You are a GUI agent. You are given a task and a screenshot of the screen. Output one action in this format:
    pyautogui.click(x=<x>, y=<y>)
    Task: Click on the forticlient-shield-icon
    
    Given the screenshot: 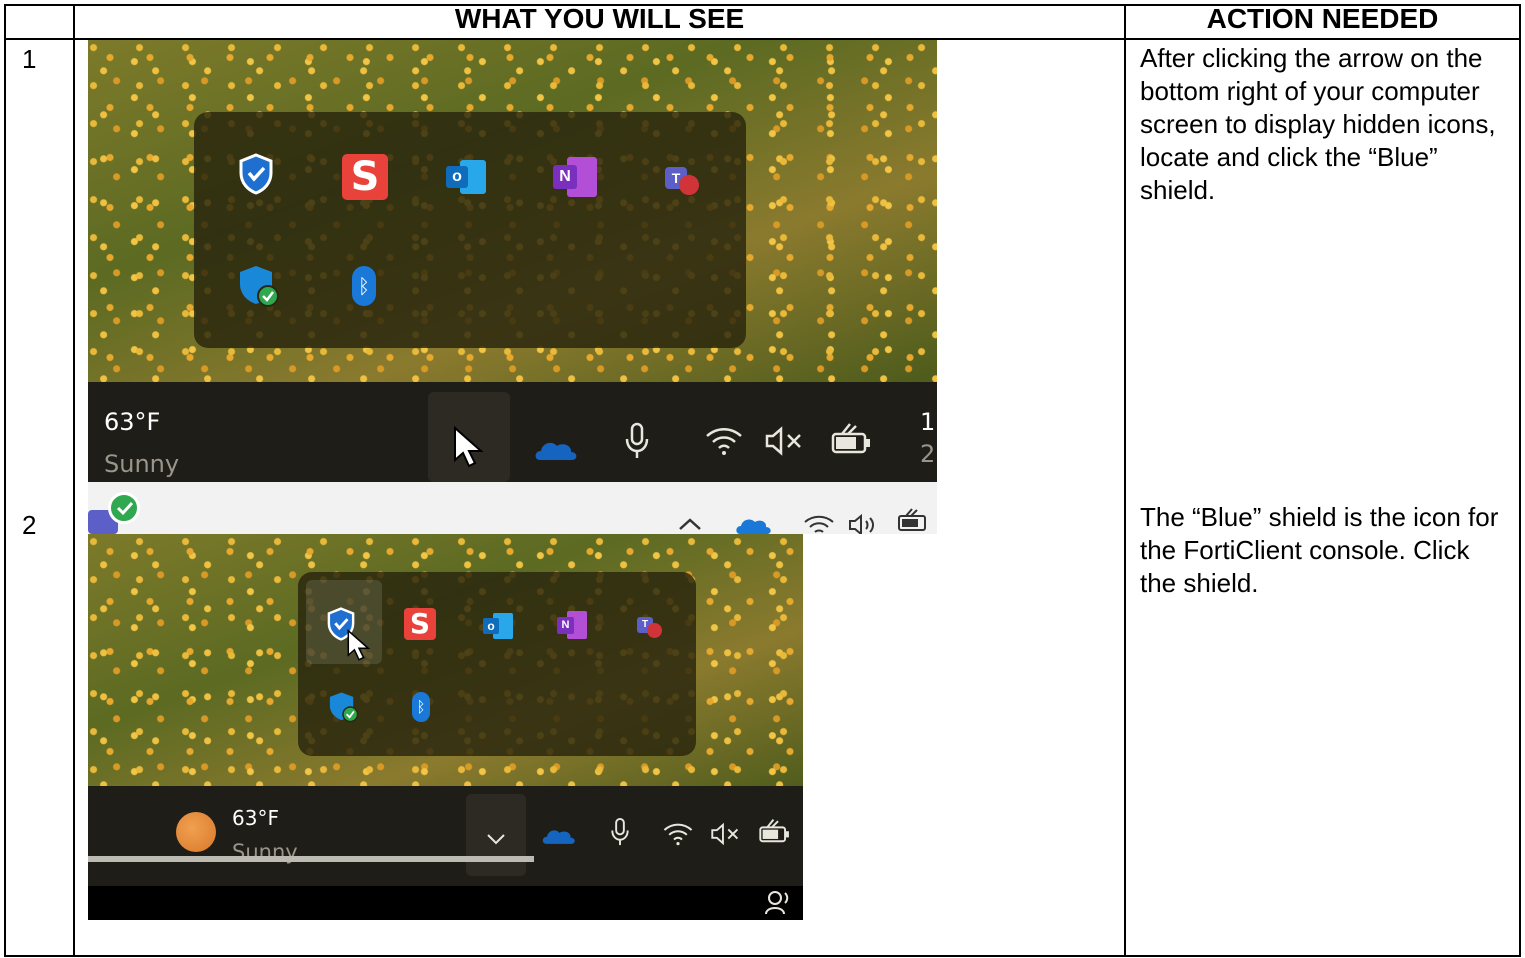 What is the action you would take?
    pyautogui.click(x=256, y=174)
    